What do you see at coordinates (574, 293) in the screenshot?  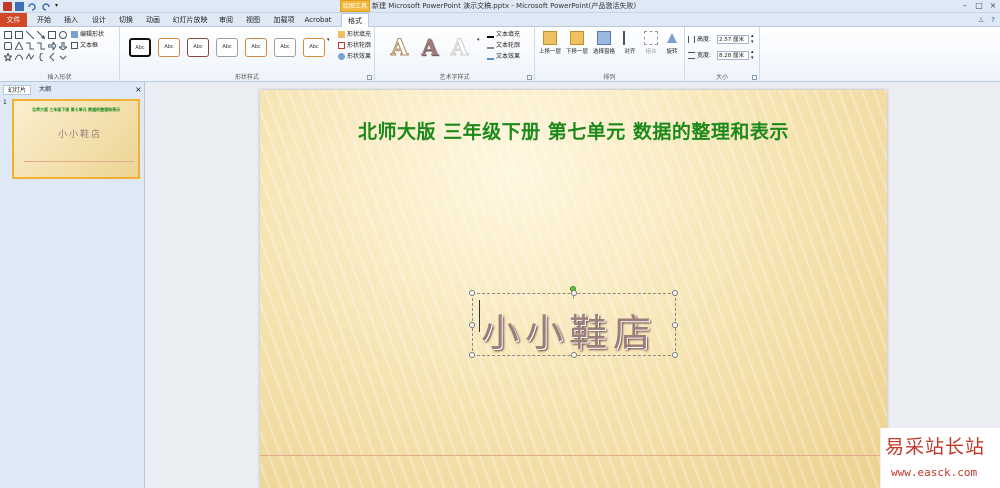 I see `resize-handle-top` at bounding box center [574, 293].